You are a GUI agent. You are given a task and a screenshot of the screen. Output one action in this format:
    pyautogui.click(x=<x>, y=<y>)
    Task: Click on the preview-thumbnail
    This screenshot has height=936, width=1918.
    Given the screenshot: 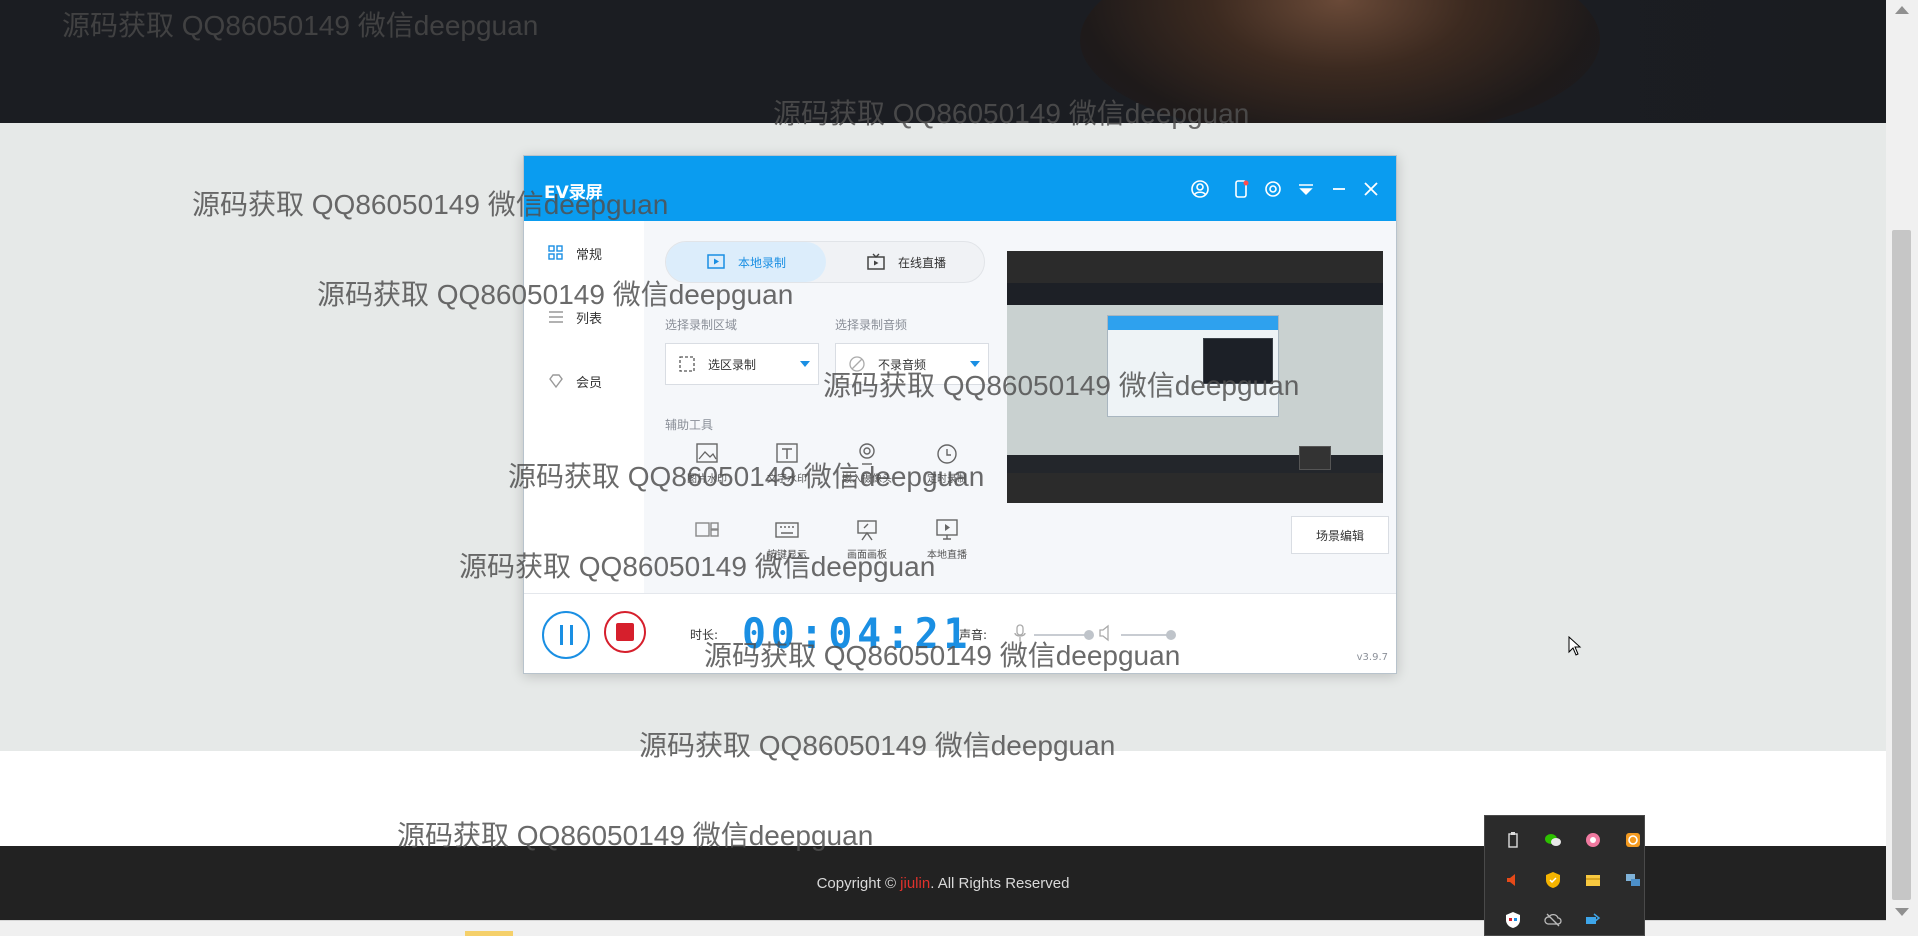 What is the action you would take?
    pyautogui.click(x=1193, y=366)
    